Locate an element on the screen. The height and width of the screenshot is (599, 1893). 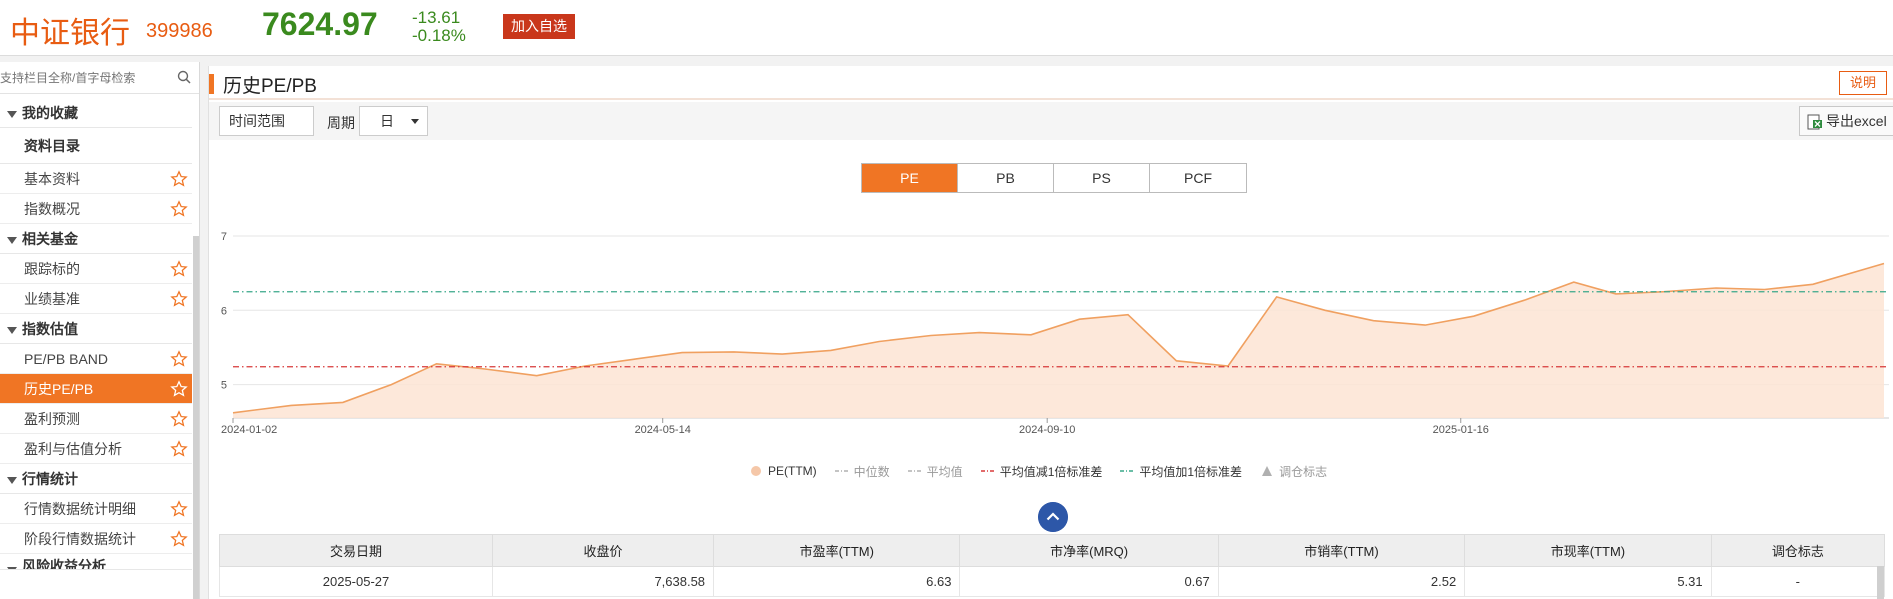
index-change: -13.61 -0.18% is located at coordinates (439, 27).